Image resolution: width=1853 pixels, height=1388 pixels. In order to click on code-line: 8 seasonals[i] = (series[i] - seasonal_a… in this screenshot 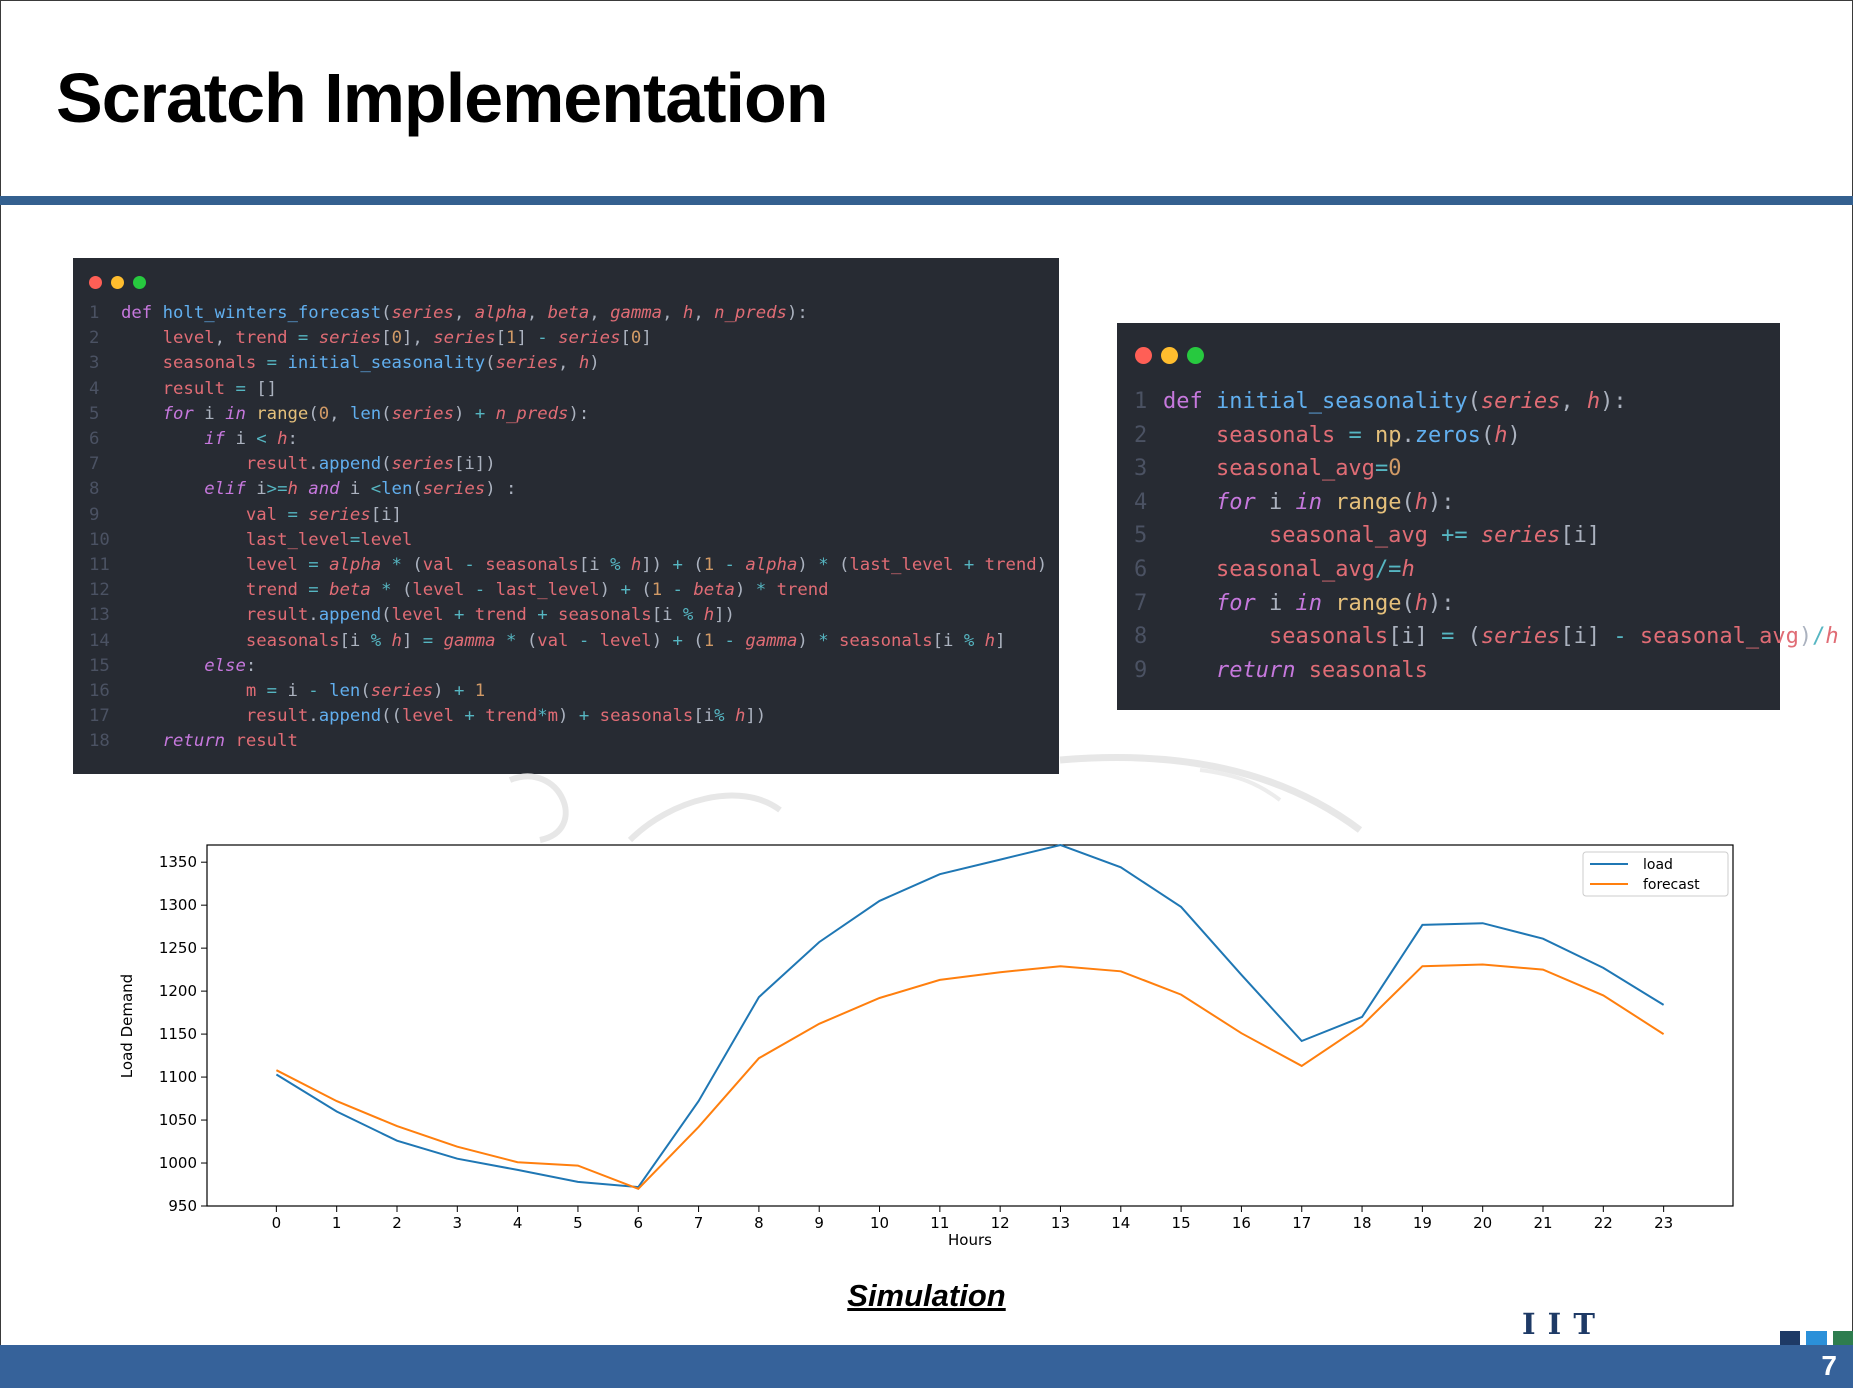, I will do `click(1486, 637)`.